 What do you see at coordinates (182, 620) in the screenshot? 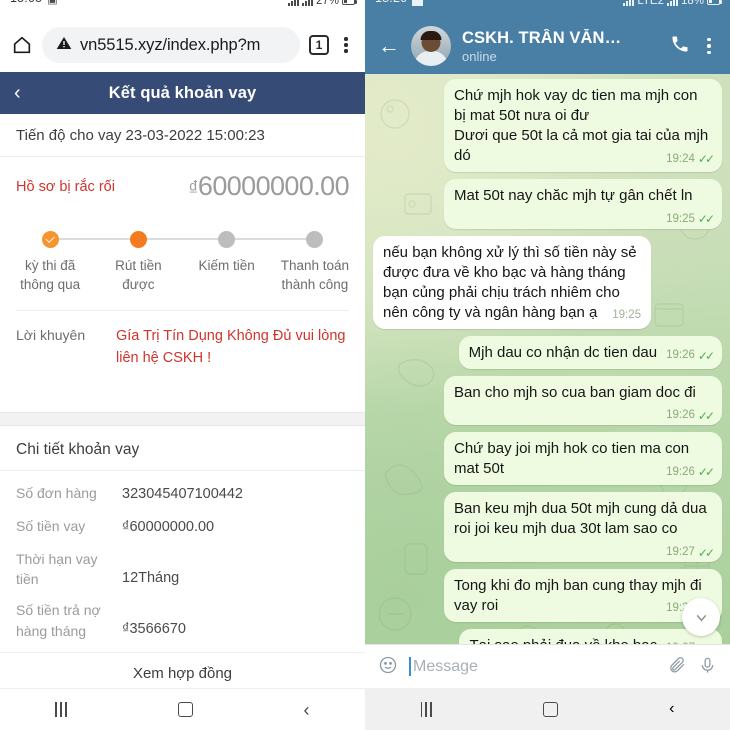
I see `detail-row: Số tiền trả nợ hàng tháng ₫3566670` at bounding box center [182, 620].